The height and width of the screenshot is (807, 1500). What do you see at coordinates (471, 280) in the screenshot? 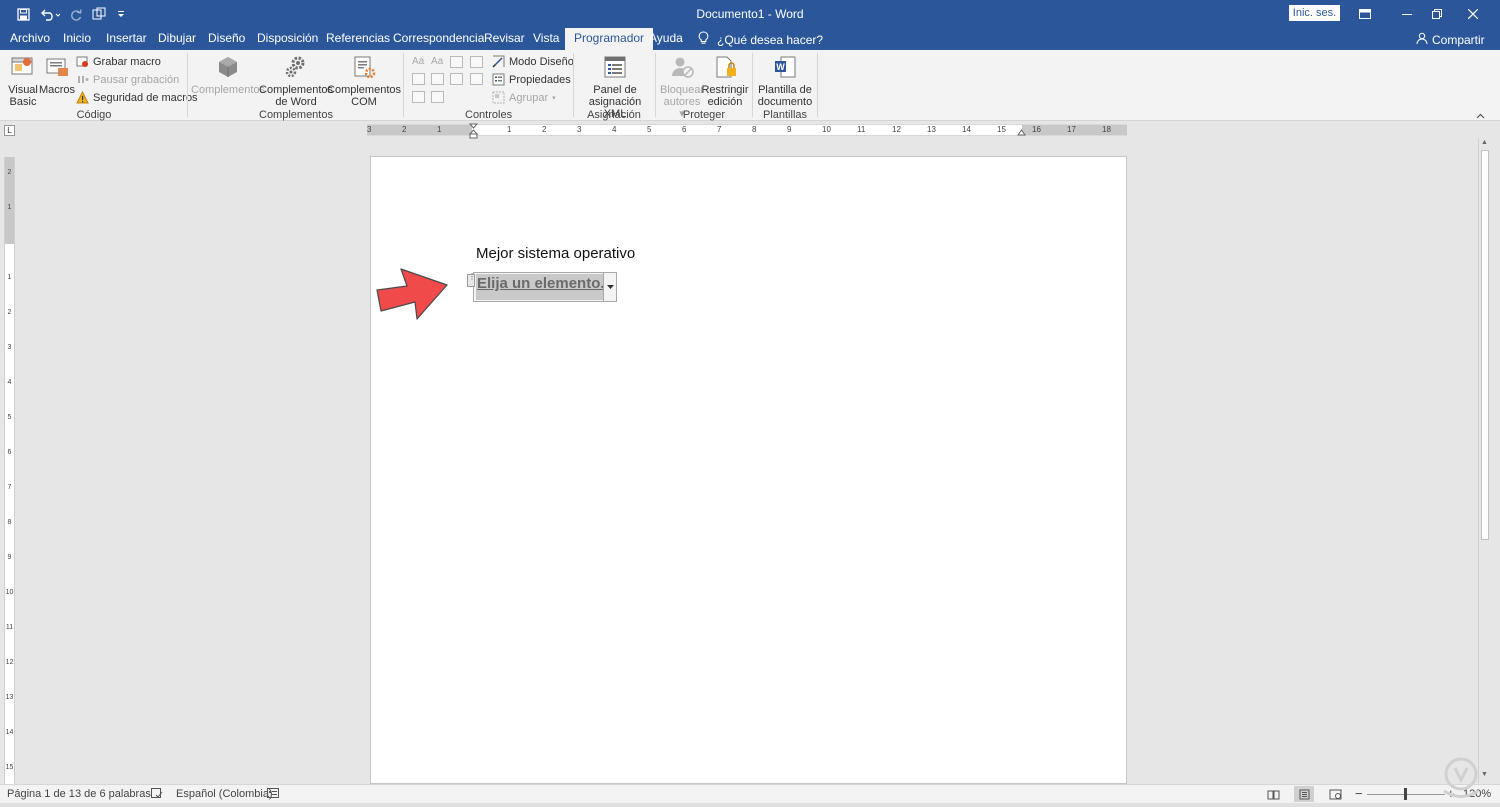
I see `content-control-handle: ⋮` at bounding box center [471, 280].